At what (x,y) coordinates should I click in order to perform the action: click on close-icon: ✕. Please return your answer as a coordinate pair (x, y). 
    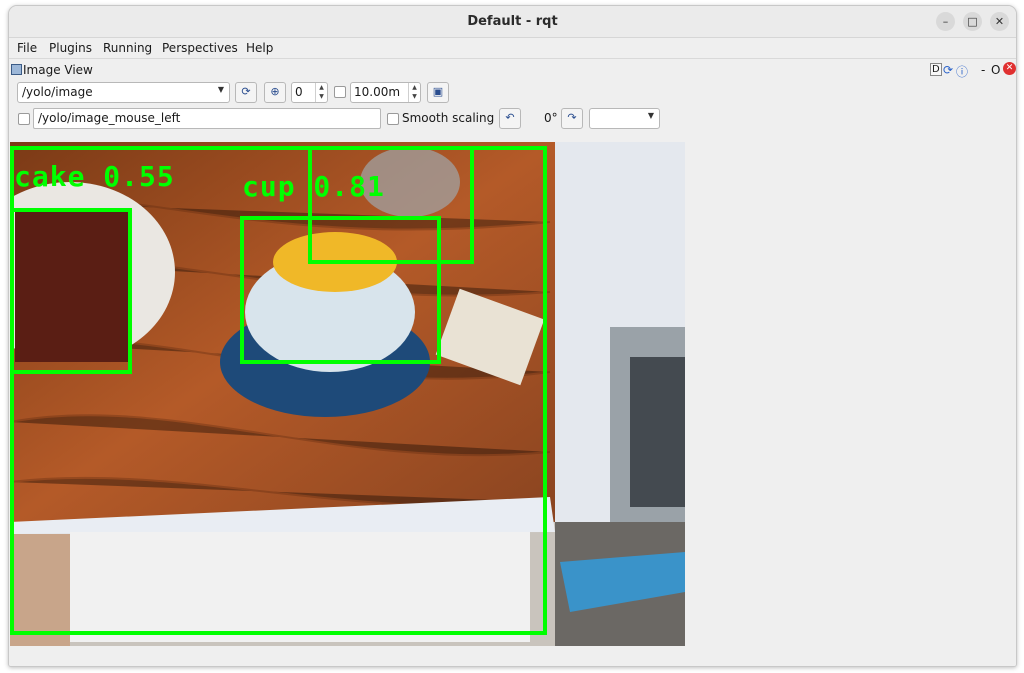
    Looking at the image, I should click on (999, 21).